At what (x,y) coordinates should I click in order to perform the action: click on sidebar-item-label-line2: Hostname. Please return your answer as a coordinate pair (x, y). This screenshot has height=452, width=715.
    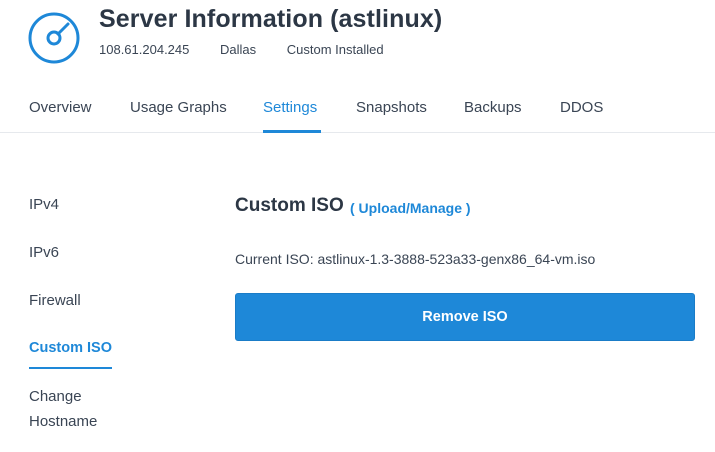
    Looking at the image, I should click on (63, 421).